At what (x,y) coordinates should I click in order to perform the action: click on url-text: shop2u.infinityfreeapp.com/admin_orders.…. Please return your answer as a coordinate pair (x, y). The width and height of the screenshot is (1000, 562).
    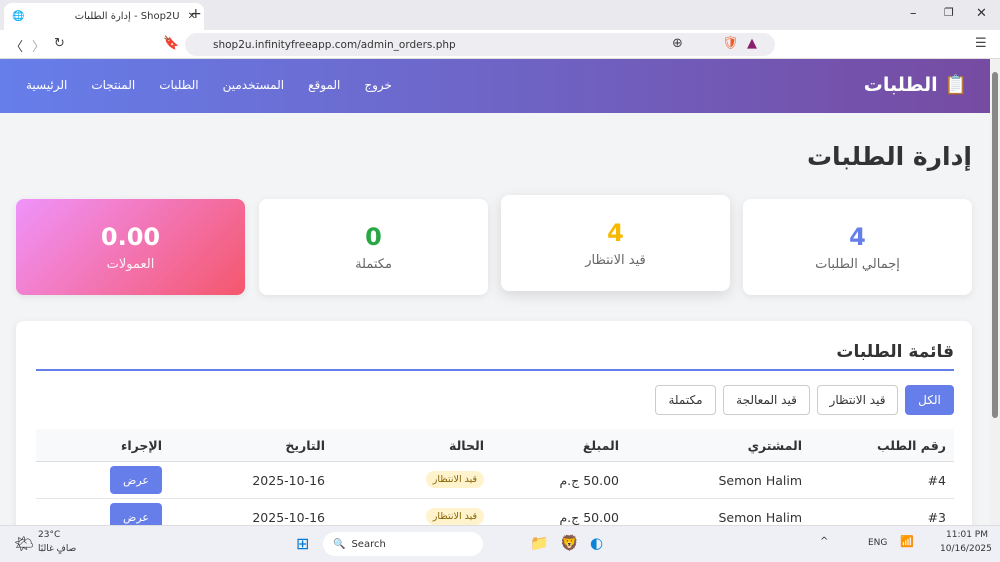
    Looking at the image, I should click on (334, 44).